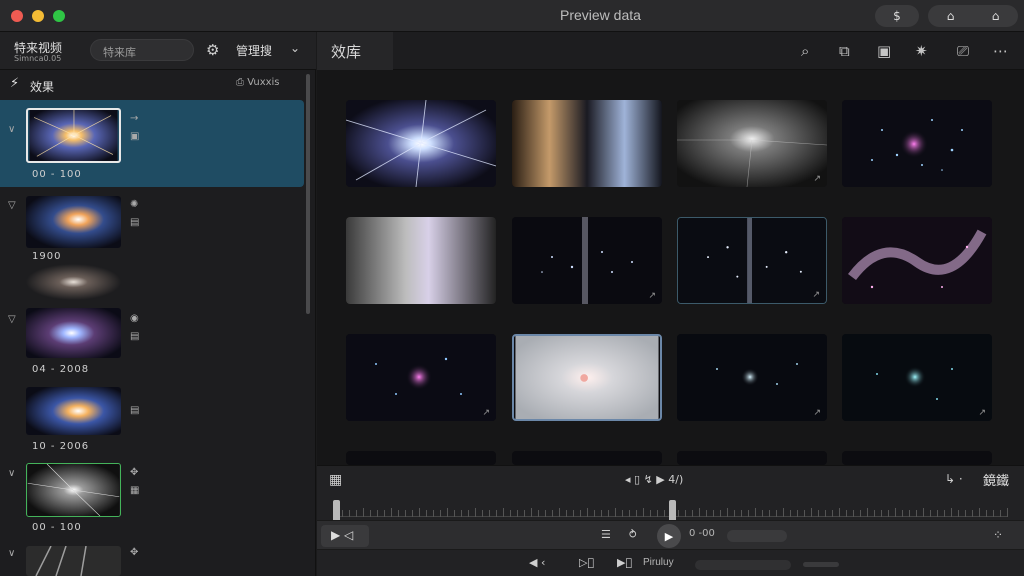 The image size is (1024, 576). What do you see at coordinates (134, 205) in the screenshot?
I see `sparkle-icon: ✺` at bounding box center [134, 205].